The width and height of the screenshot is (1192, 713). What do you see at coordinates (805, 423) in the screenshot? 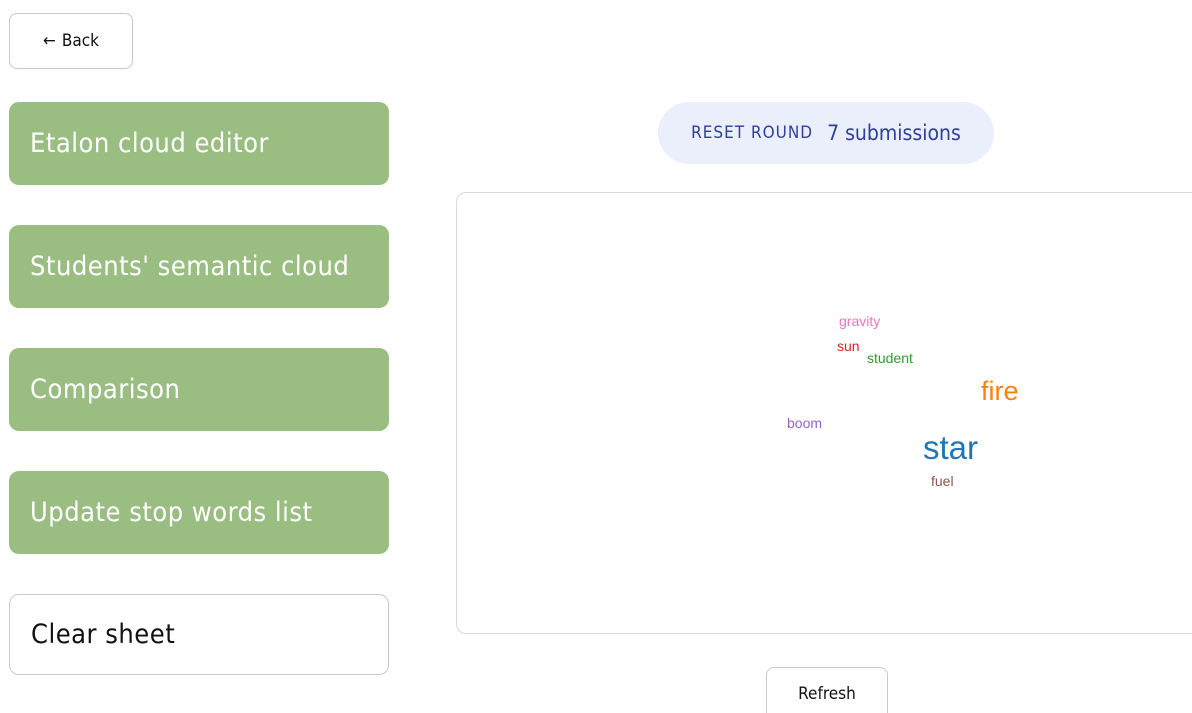
I see `cloud-word: boom` at bounding box center [805, 423].